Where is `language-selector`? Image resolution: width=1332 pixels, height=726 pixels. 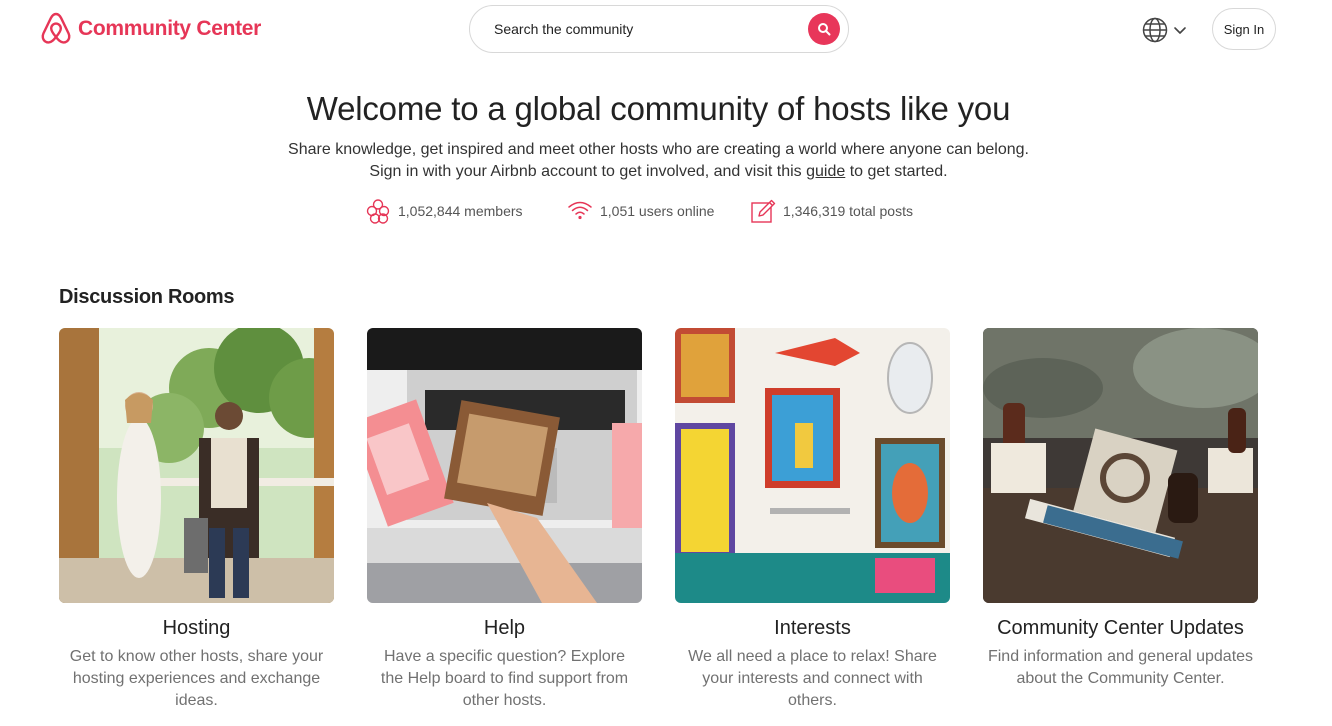
language-selector is located at coordinates (1164, 30).